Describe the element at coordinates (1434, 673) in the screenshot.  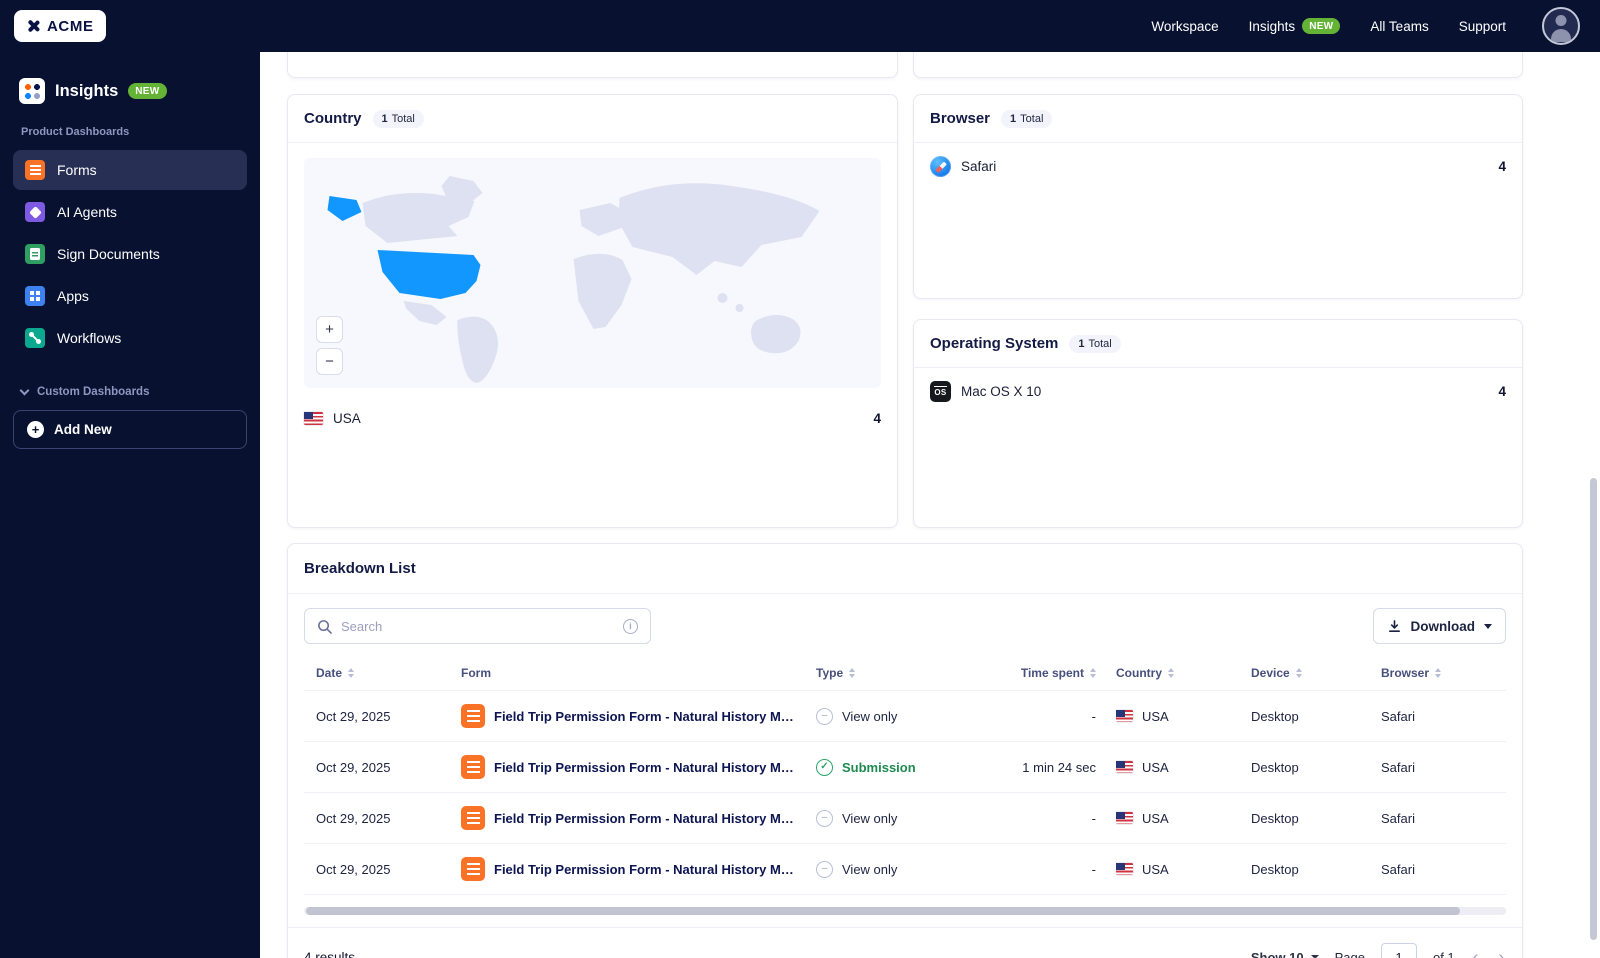
I see `column-header-browser: Browser` at that location.